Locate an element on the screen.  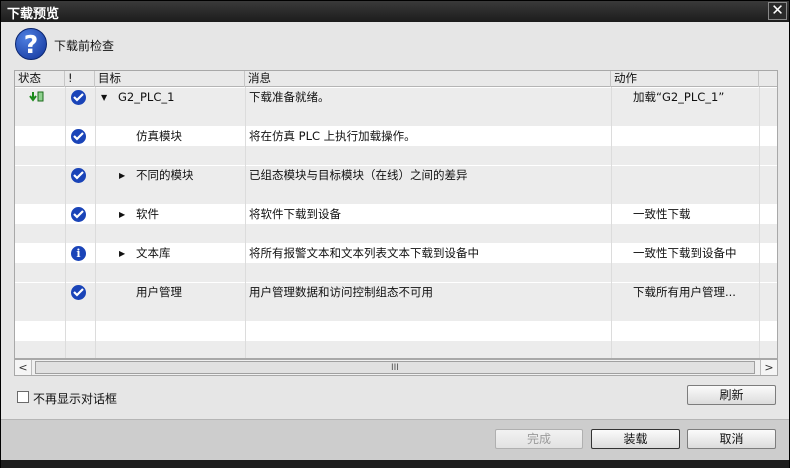
refresh-button: 刷新 is located at coordinates (731, 395).